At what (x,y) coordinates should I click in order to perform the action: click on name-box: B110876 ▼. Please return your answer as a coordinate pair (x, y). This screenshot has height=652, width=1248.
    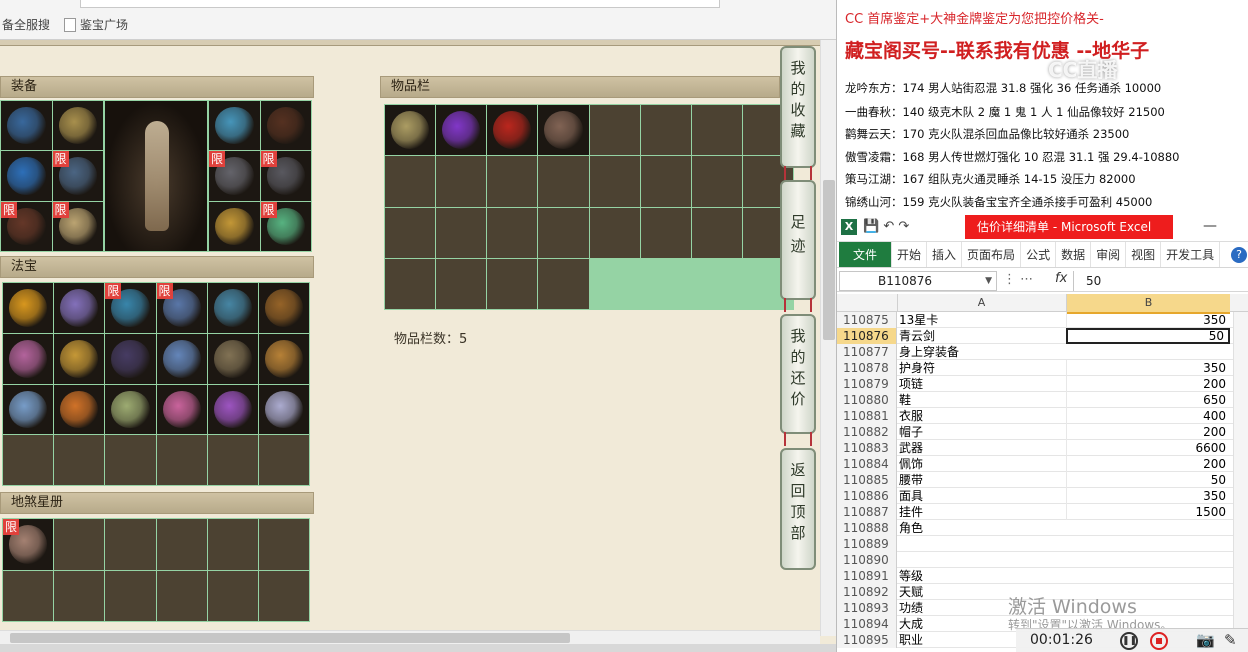
    Looking at the image, I should click on (918, 281).